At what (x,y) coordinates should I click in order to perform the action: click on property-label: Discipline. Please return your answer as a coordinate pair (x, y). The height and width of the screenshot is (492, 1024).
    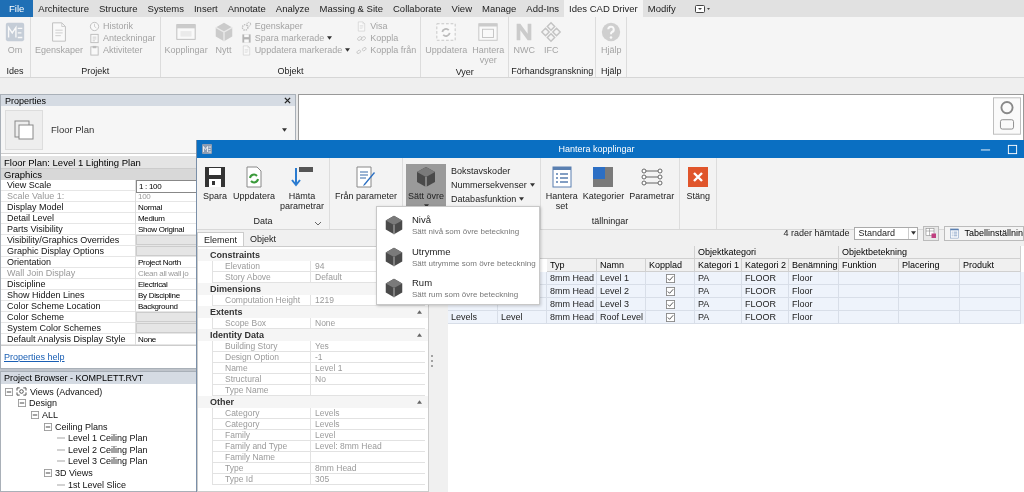
    Looking at the image, I should click on (68, 284).